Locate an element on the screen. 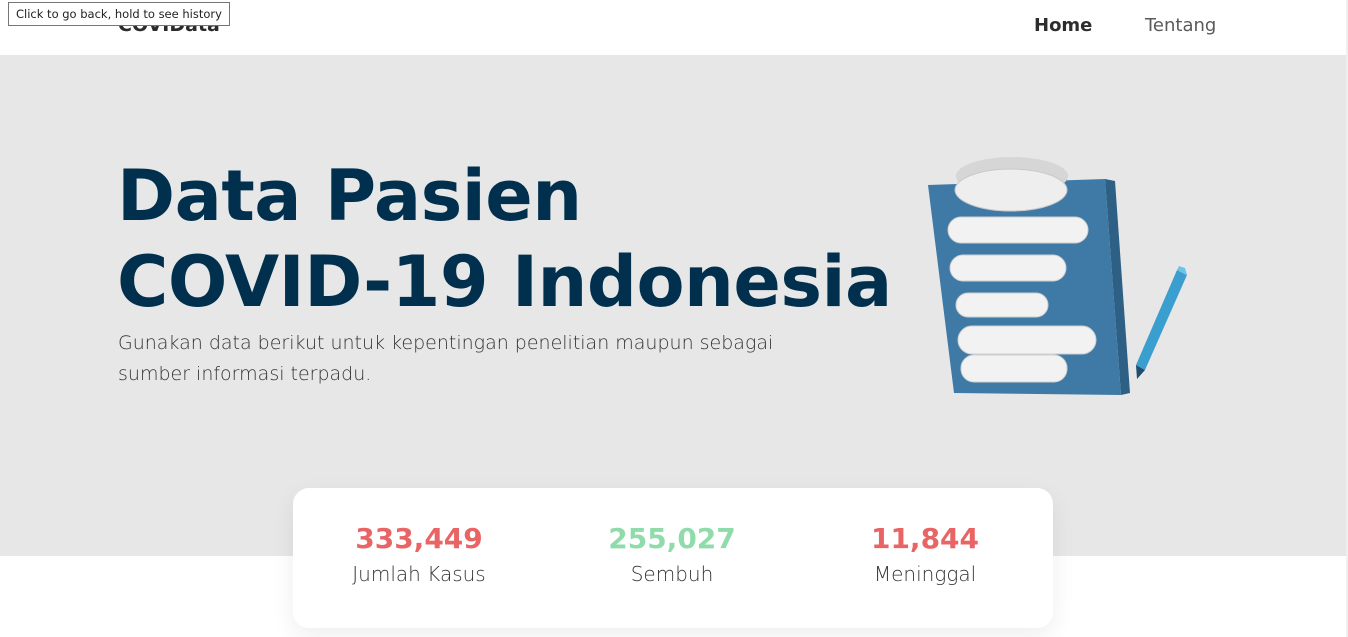 The height and width of the screenshot is (637, 1348). pencil-icon is located at coordinates (1161, 322).